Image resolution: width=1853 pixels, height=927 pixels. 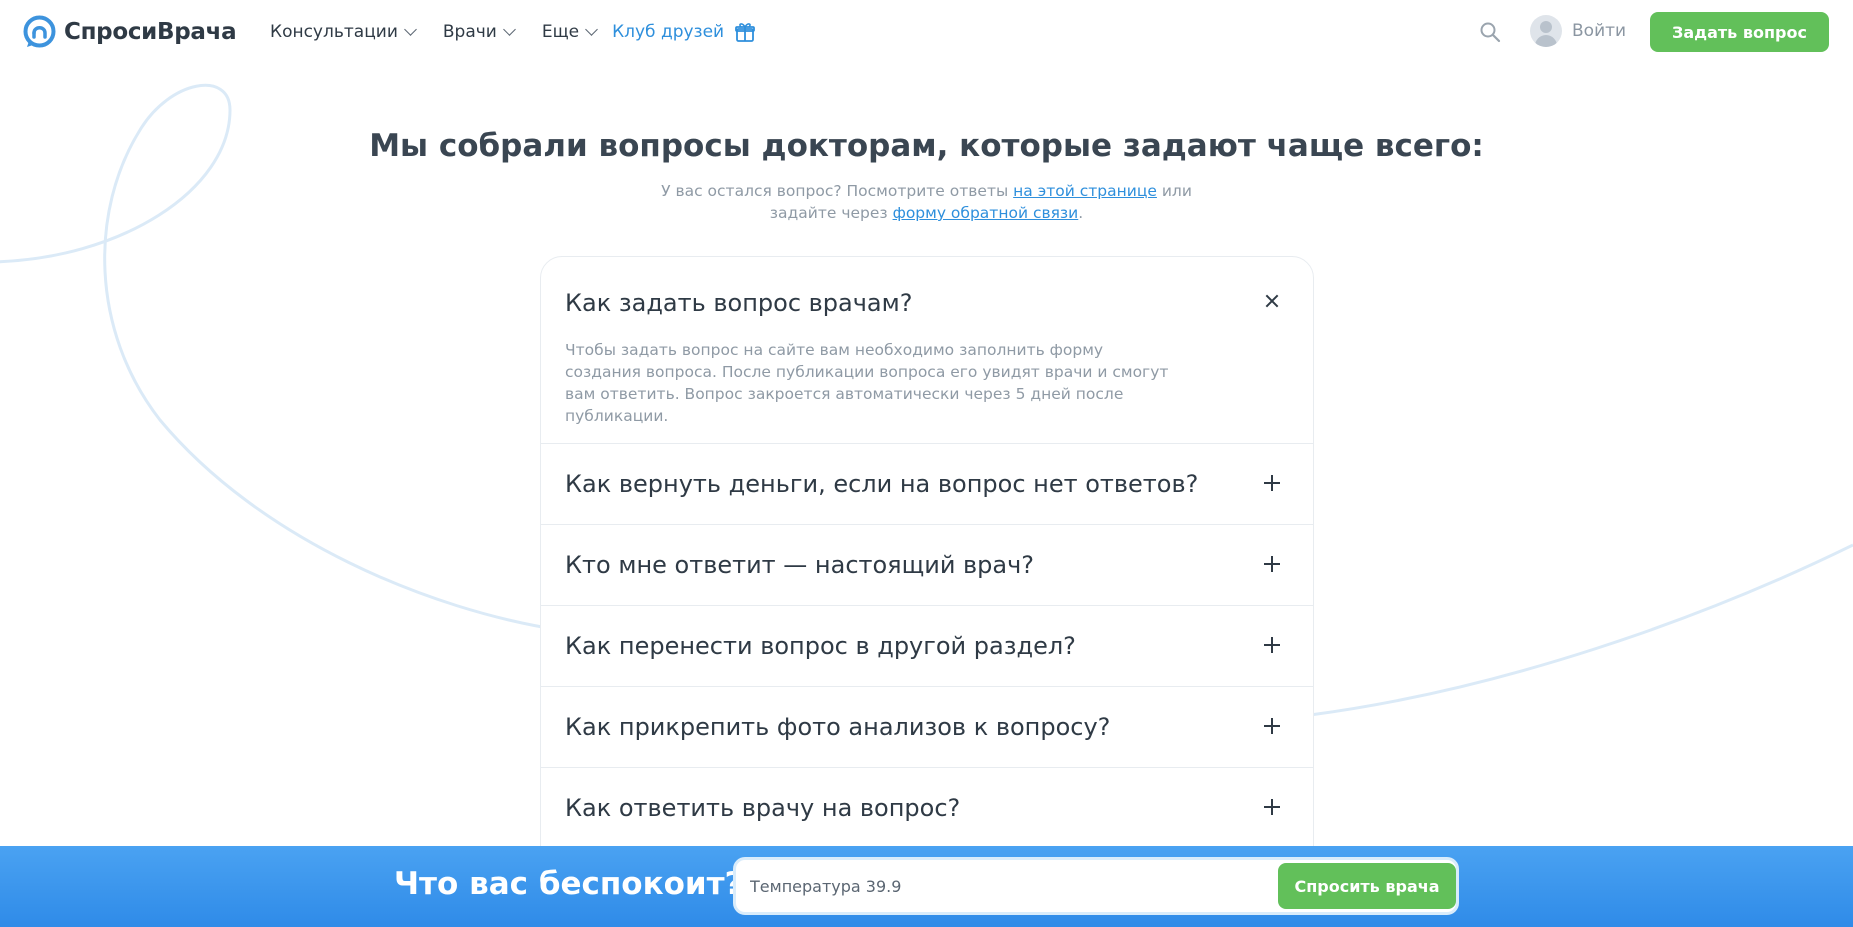 I want to click on logo-icon, so click(x=39, y=31).